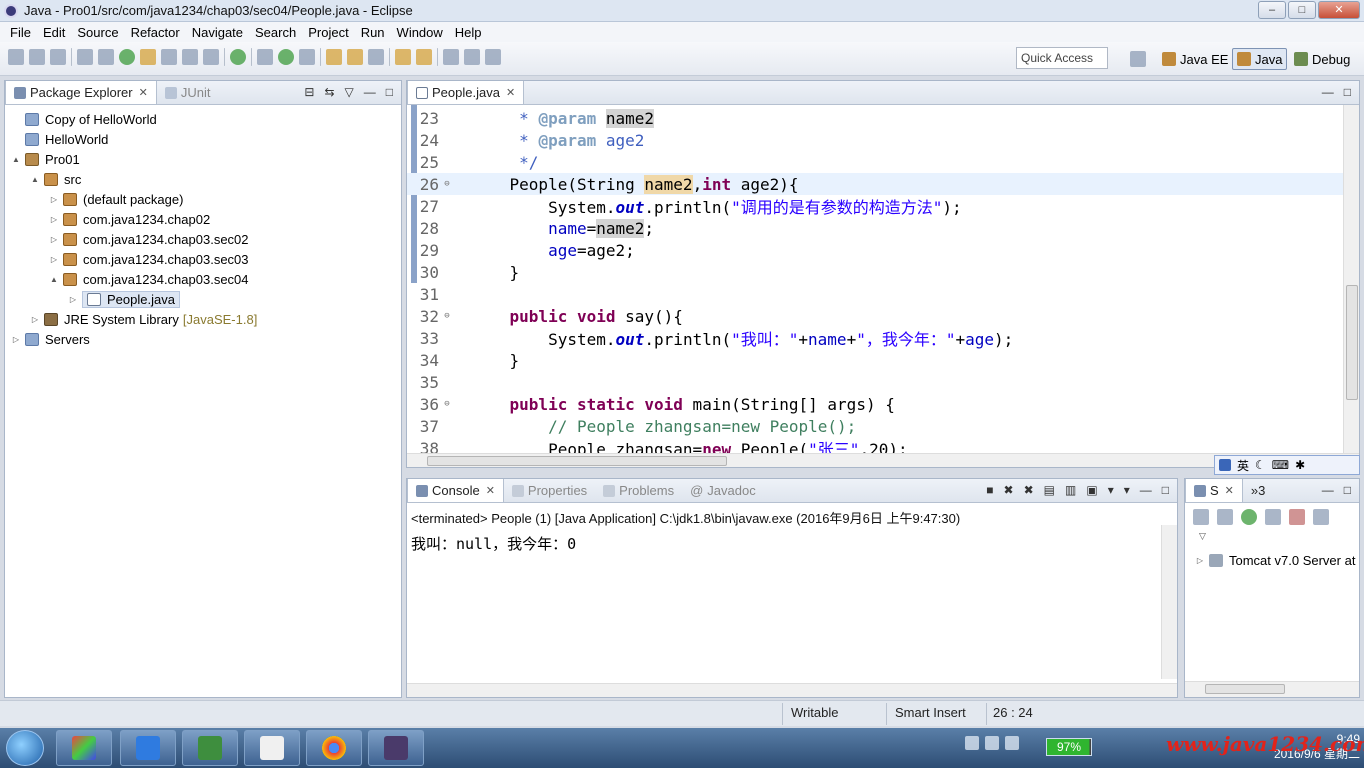 This screenshot has height=768, width=1364. I want to click on code-line: 38 People zhangsan=new People("张三",20);, so click(883, 445).